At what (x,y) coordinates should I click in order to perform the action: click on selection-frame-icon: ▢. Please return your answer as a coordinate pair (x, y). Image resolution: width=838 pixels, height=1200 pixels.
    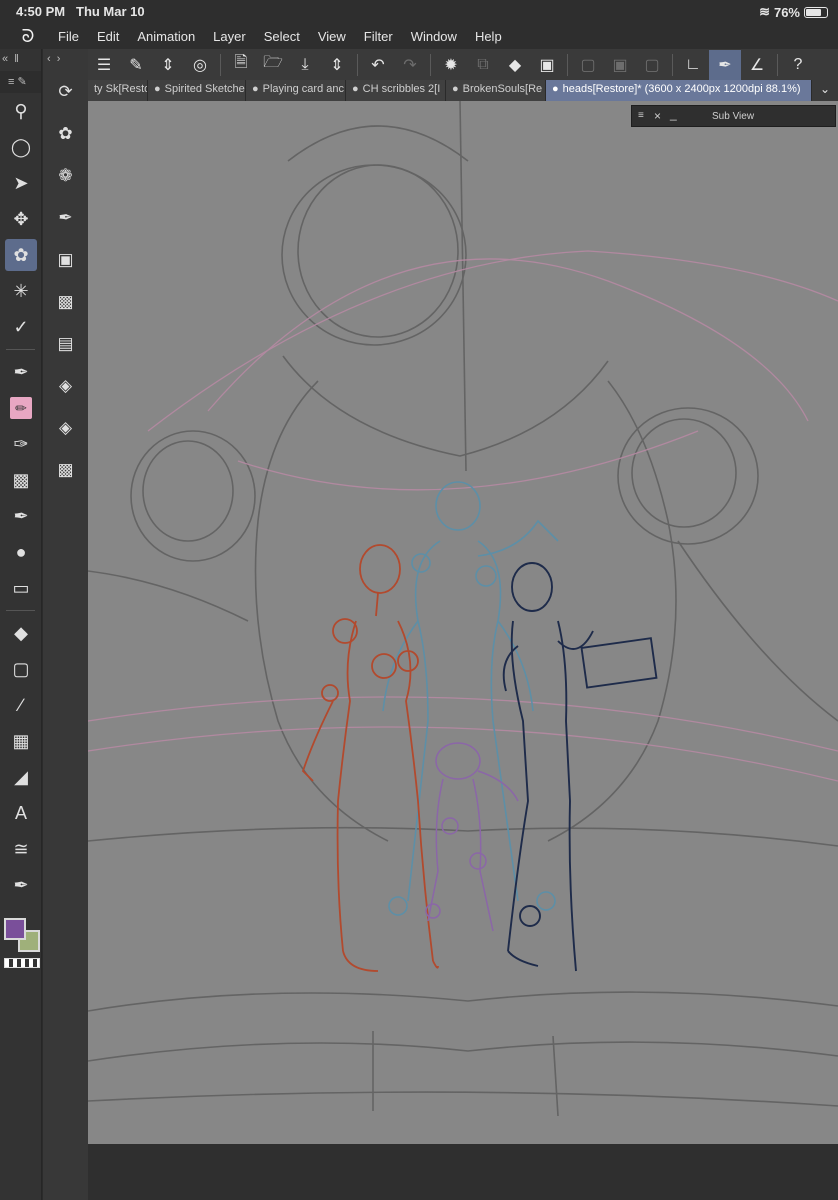
    Looking at the image, I should click on (652, 65).